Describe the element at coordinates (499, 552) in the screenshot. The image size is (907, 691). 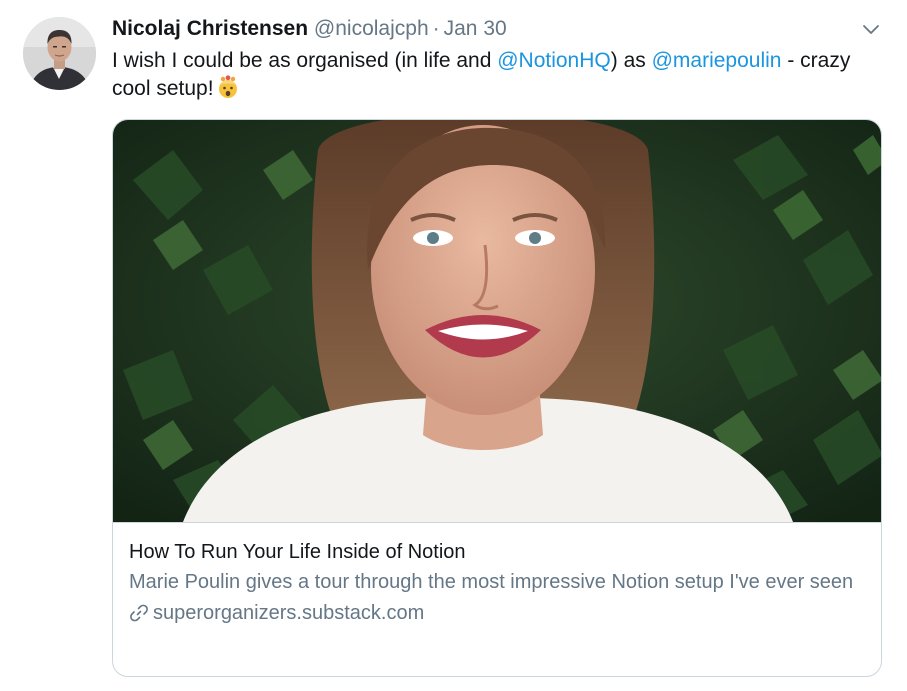
I see `card-title: How To Run Your Life Inside of Notion` at that location.